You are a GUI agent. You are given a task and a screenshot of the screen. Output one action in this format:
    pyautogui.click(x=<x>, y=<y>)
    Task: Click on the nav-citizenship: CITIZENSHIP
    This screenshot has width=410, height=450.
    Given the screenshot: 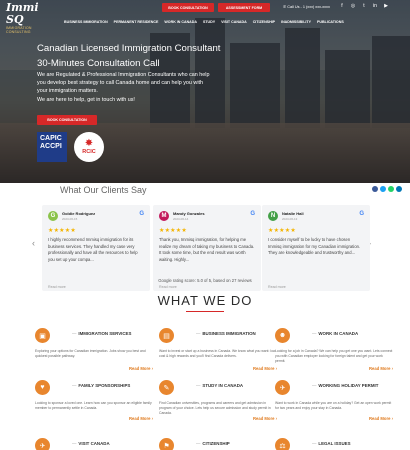 What is the action you would take?
    pyautogui.click(x=264, y=22)
    